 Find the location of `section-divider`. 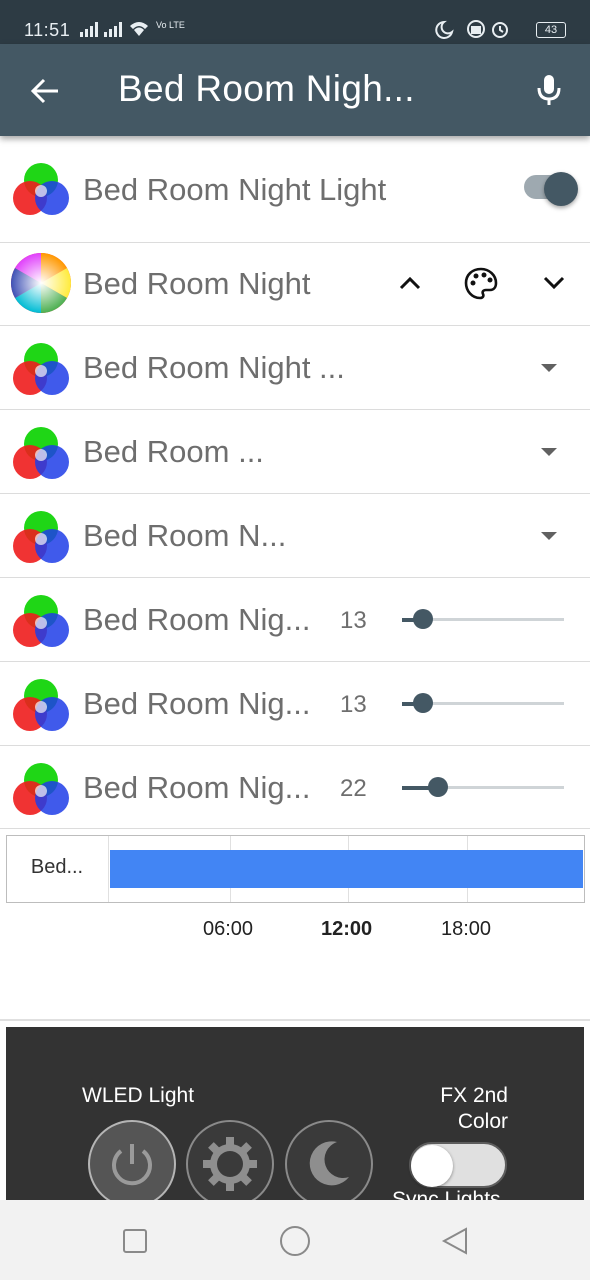

section-divider is located at coordinates (295, 1020).